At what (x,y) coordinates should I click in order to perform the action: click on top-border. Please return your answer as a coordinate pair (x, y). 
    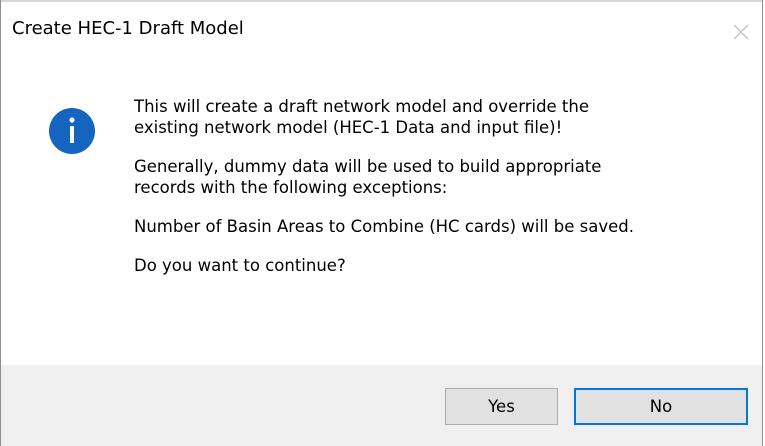
    Looking at the image, I should click on (381, 1).